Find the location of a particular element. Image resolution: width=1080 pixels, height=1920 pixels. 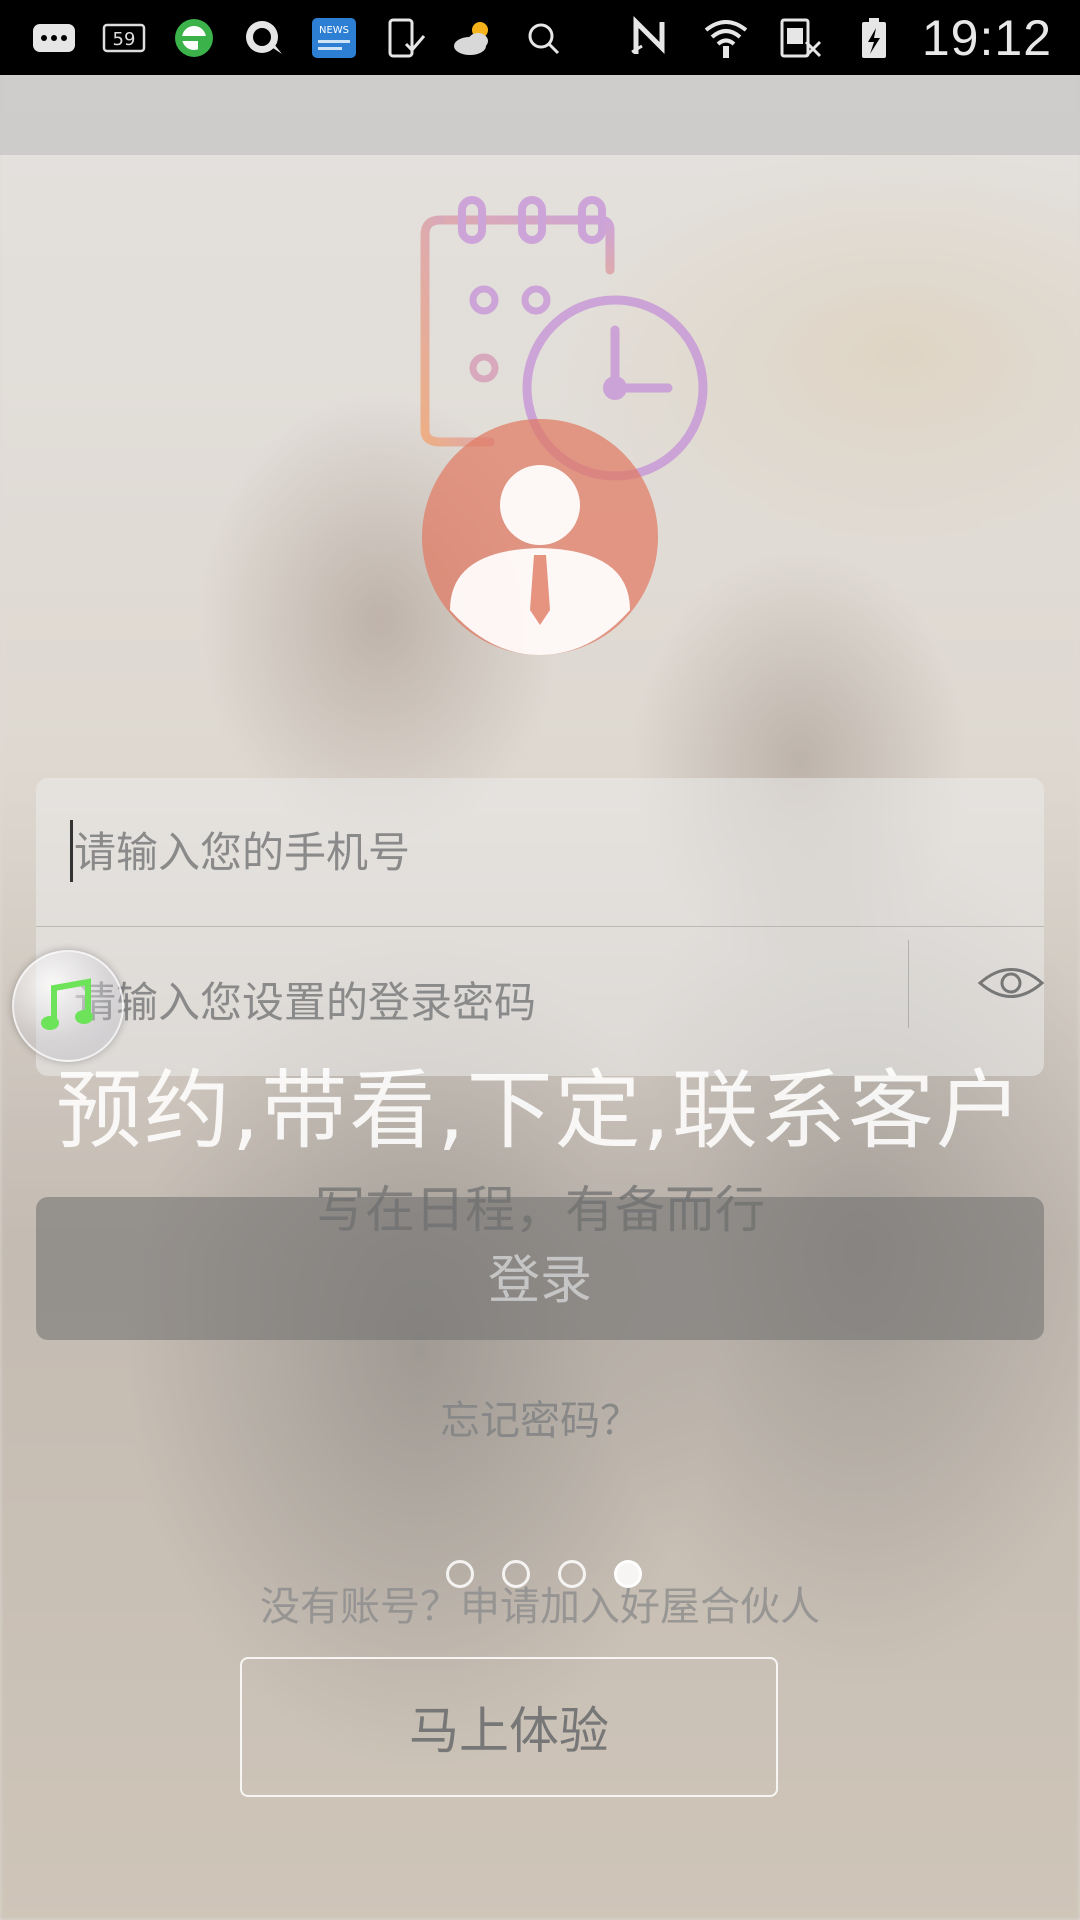

calendar-avatar-illustration is located at coordinates (564, 425).